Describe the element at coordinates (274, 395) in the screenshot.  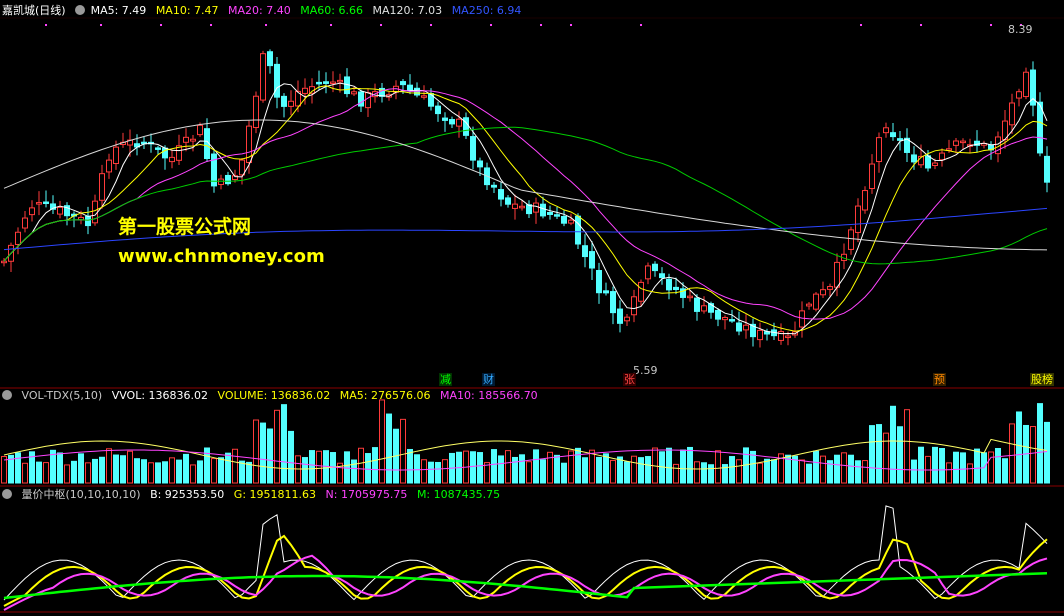
I see `volume-label: VOLUME: 136836.02` at that location.